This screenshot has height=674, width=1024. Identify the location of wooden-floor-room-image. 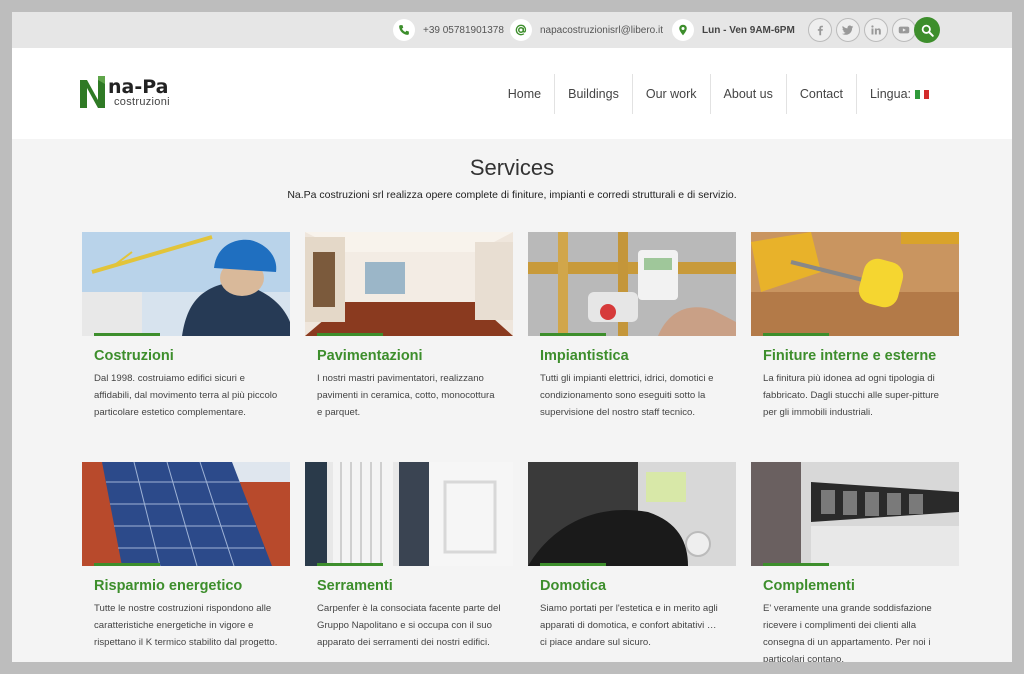
(409, 284).